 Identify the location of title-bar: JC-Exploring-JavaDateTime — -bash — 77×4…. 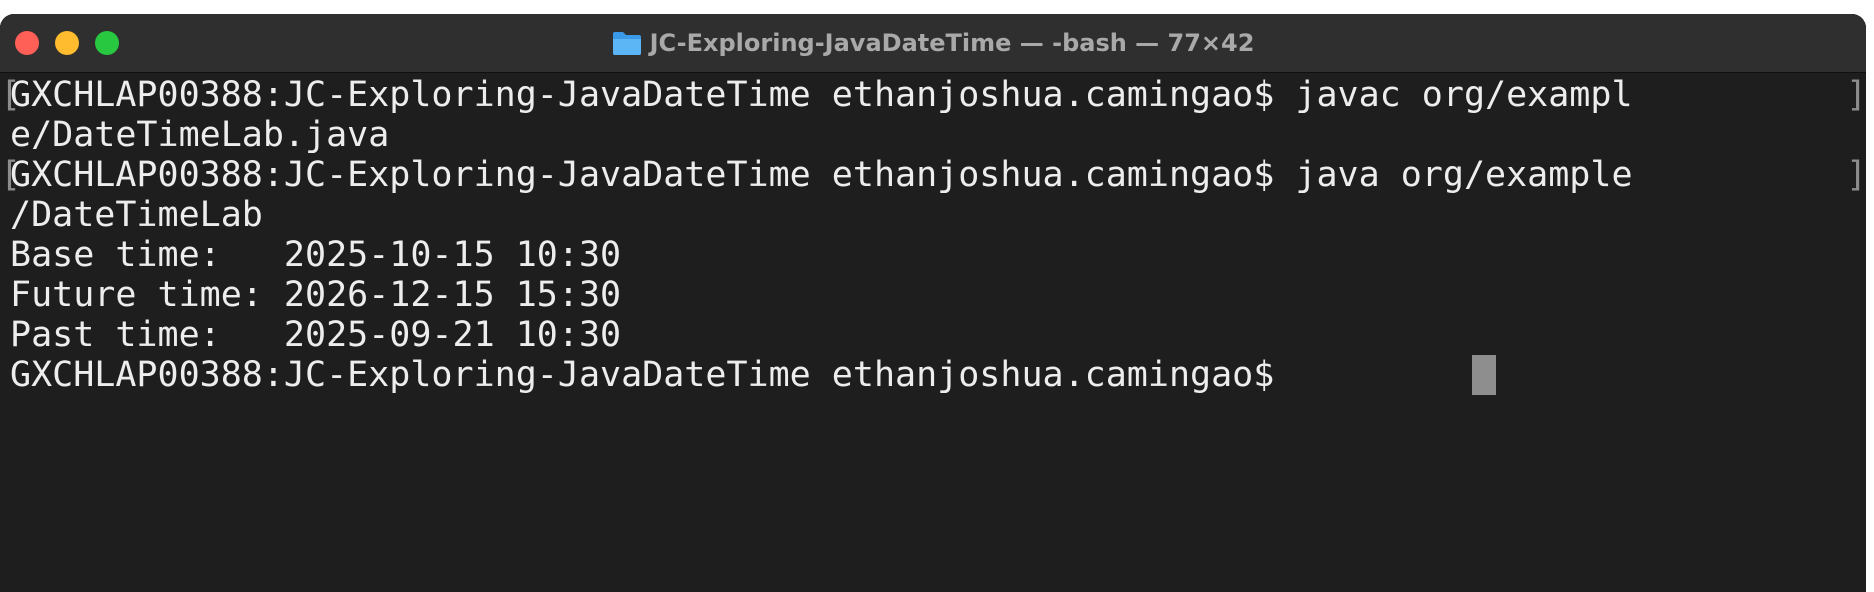
(933, 43).